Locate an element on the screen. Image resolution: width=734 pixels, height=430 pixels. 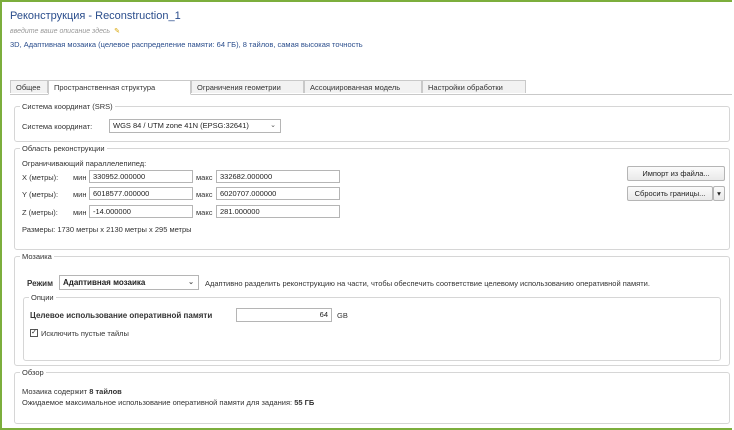
pencil-icon: ✎ is located at coordinates (117, 31).